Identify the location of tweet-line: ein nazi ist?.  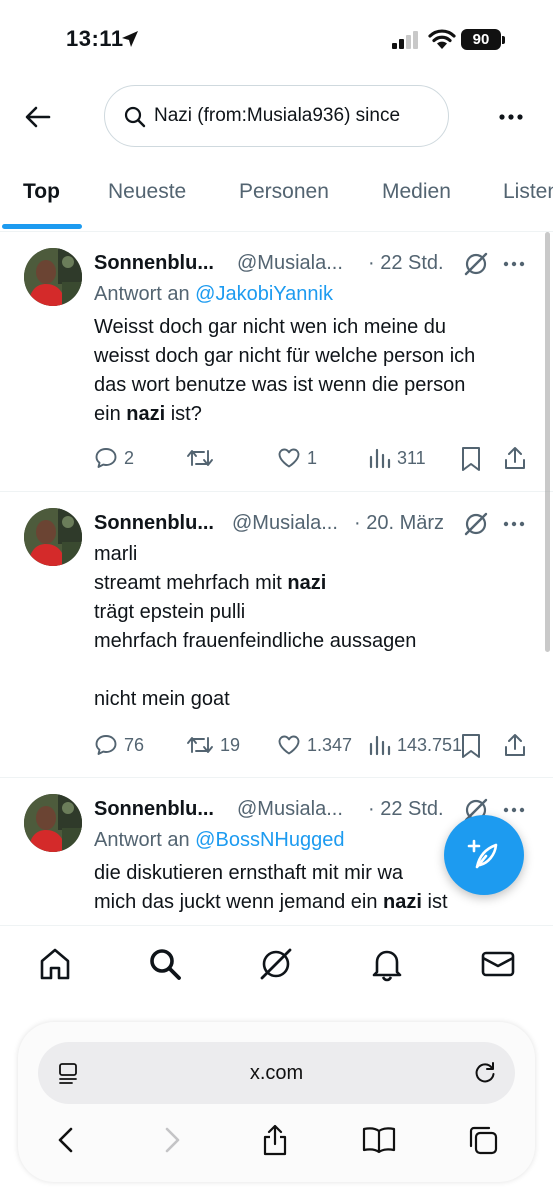
(314, 414).